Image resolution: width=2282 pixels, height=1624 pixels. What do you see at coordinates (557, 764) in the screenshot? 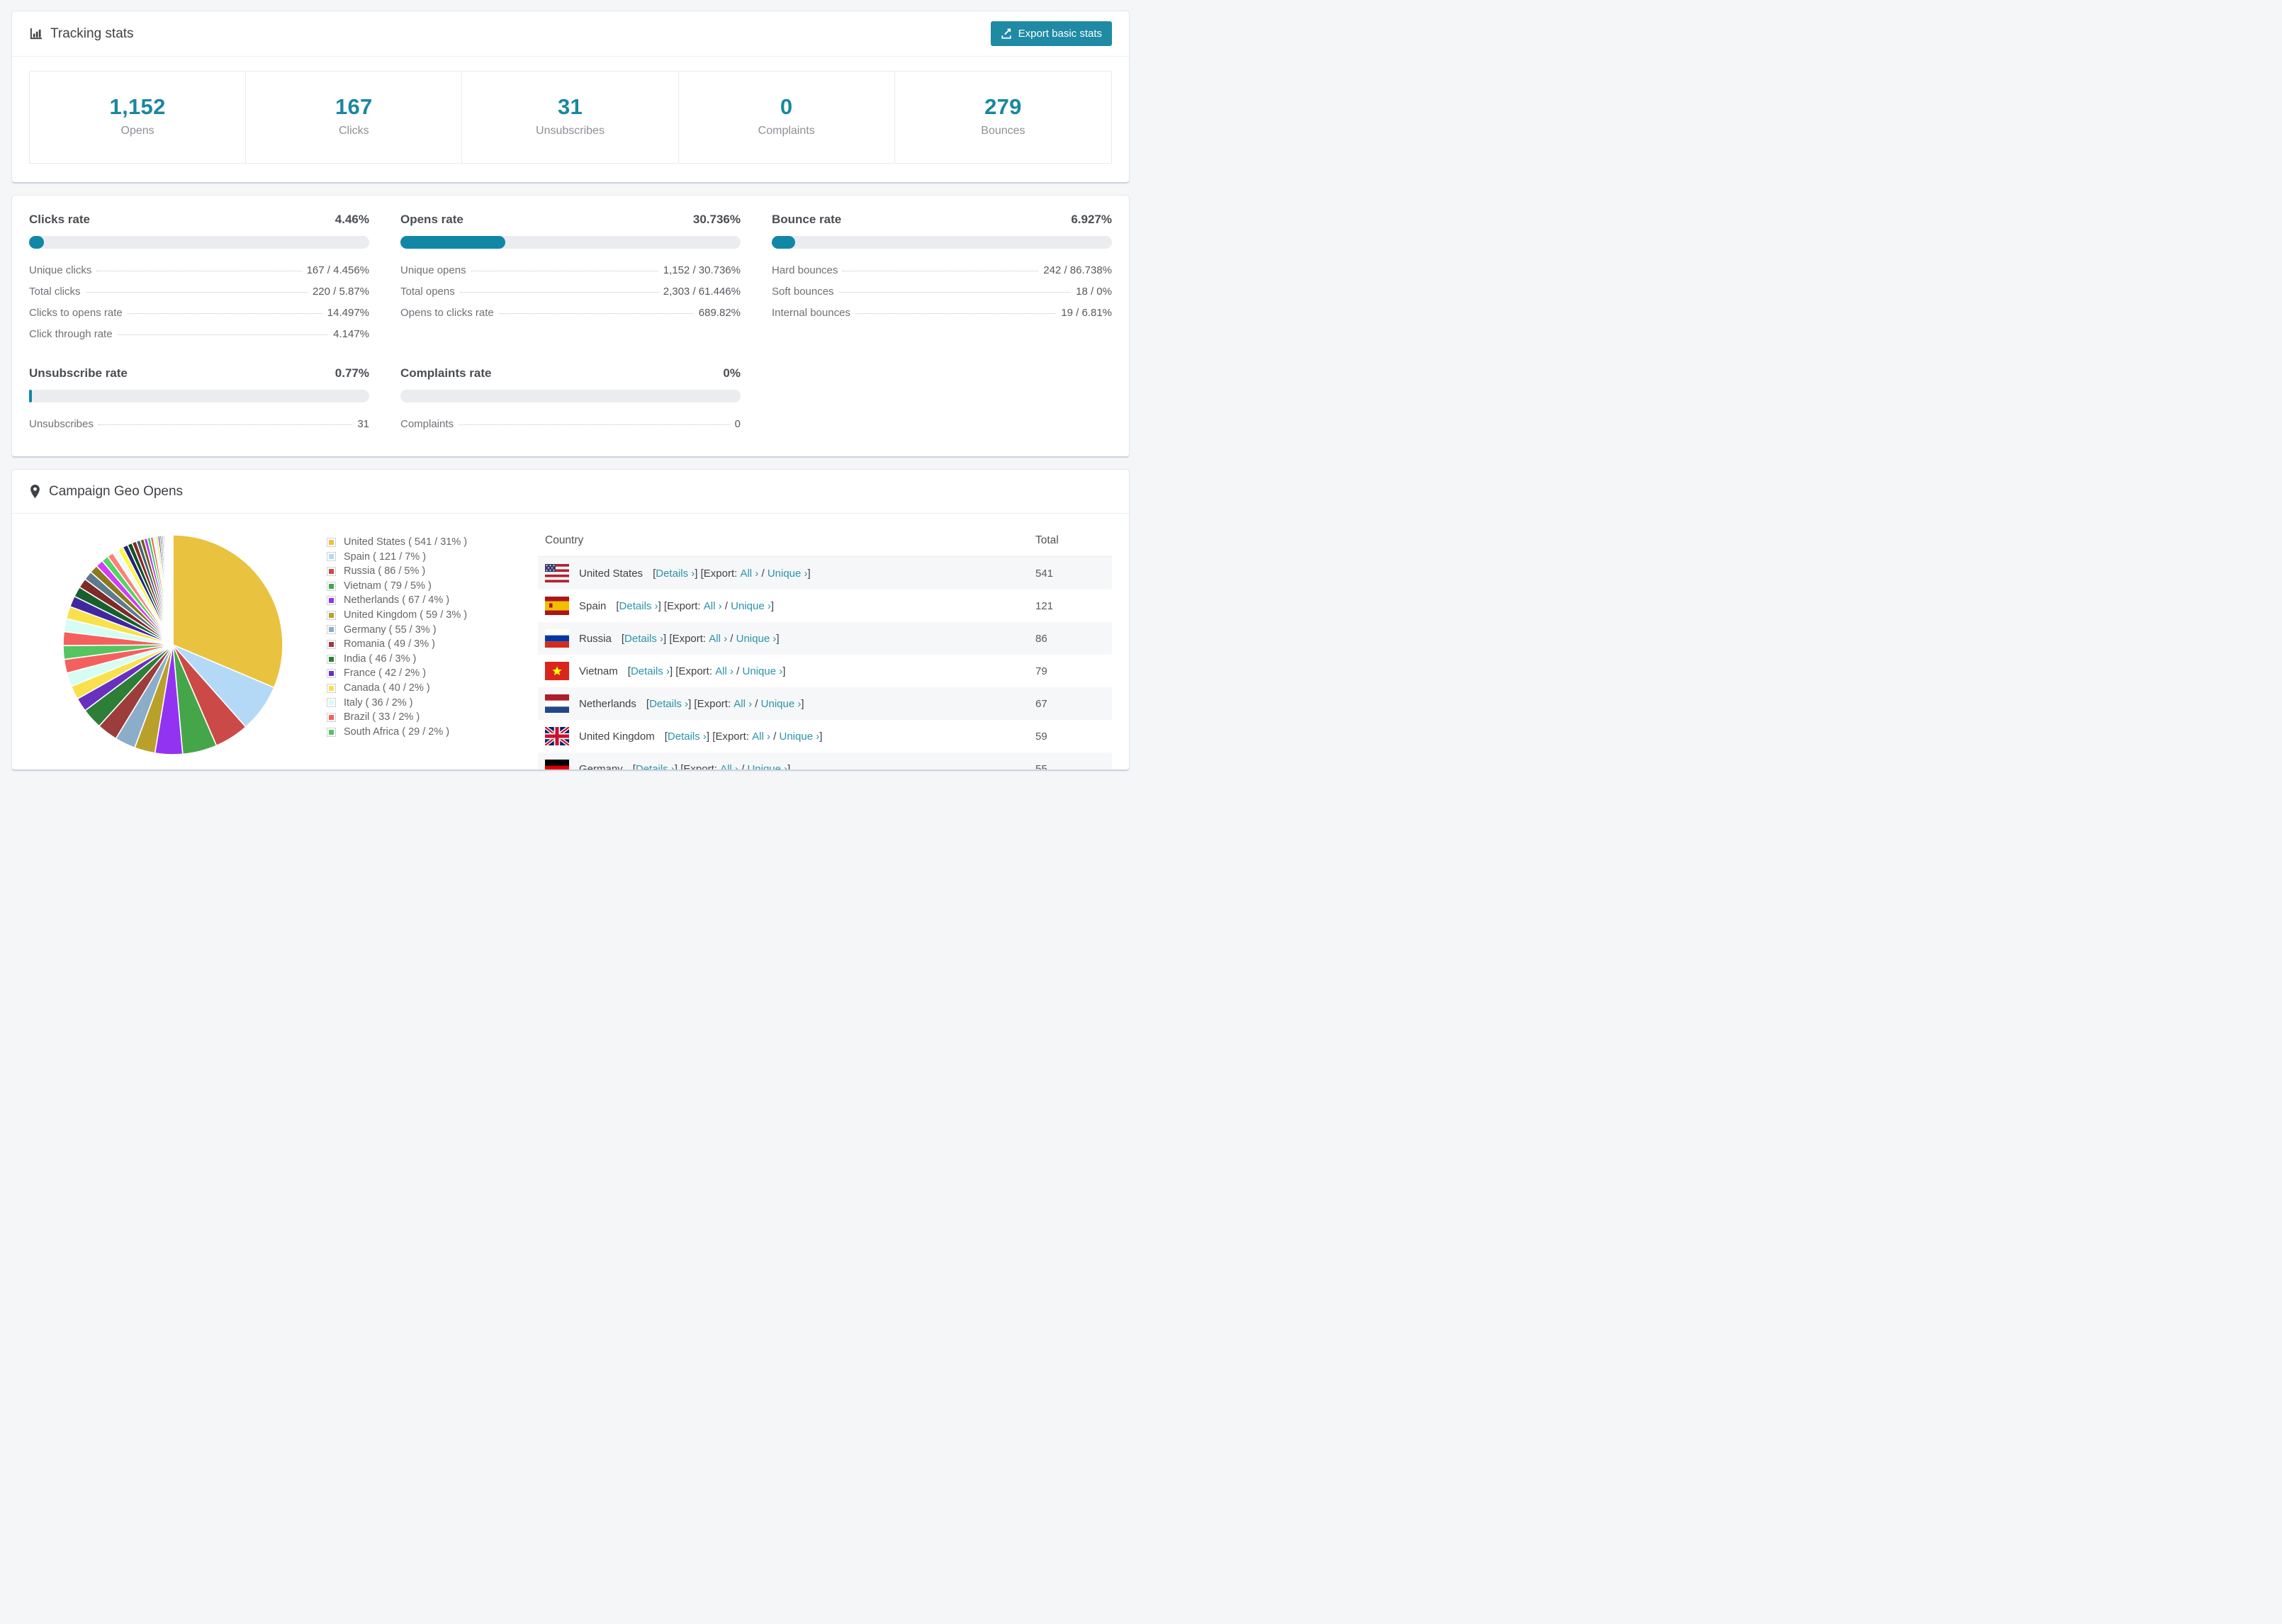
I see `flag-de-icon` at bounding box center [557, 764].